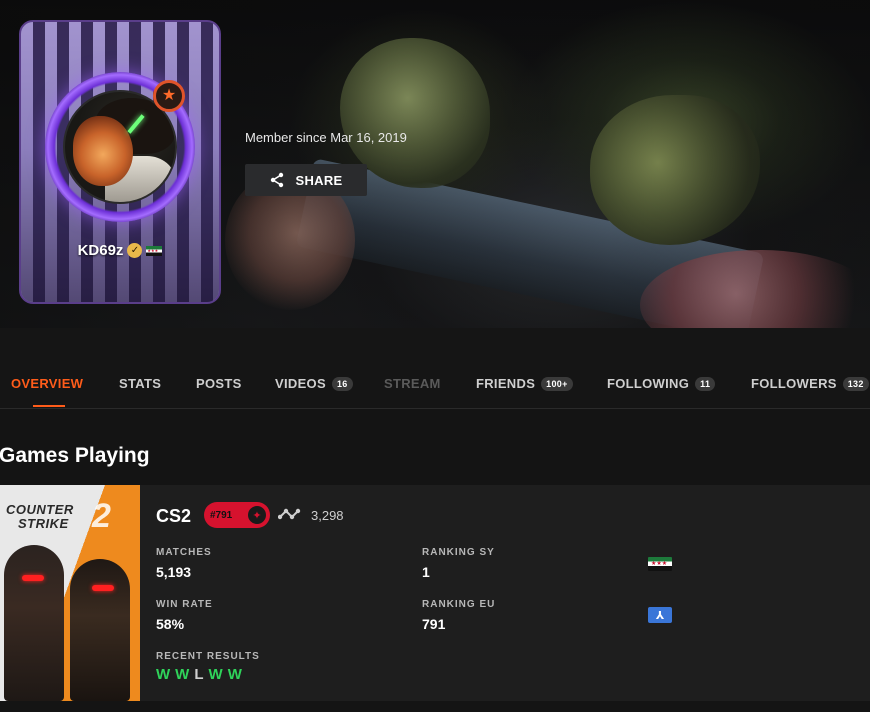 Image resolution: width=870 pixels, height=712 pixels. I want to click on star-rank-icon: ★, so click(169, 96).